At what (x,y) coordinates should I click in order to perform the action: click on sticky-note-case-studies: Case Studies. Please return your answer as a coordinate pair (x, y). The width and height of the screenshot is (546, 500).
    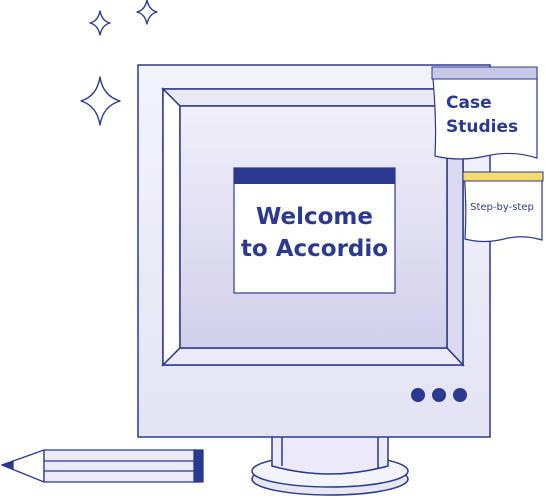
    Looking at the image, I should click on (484, 113).